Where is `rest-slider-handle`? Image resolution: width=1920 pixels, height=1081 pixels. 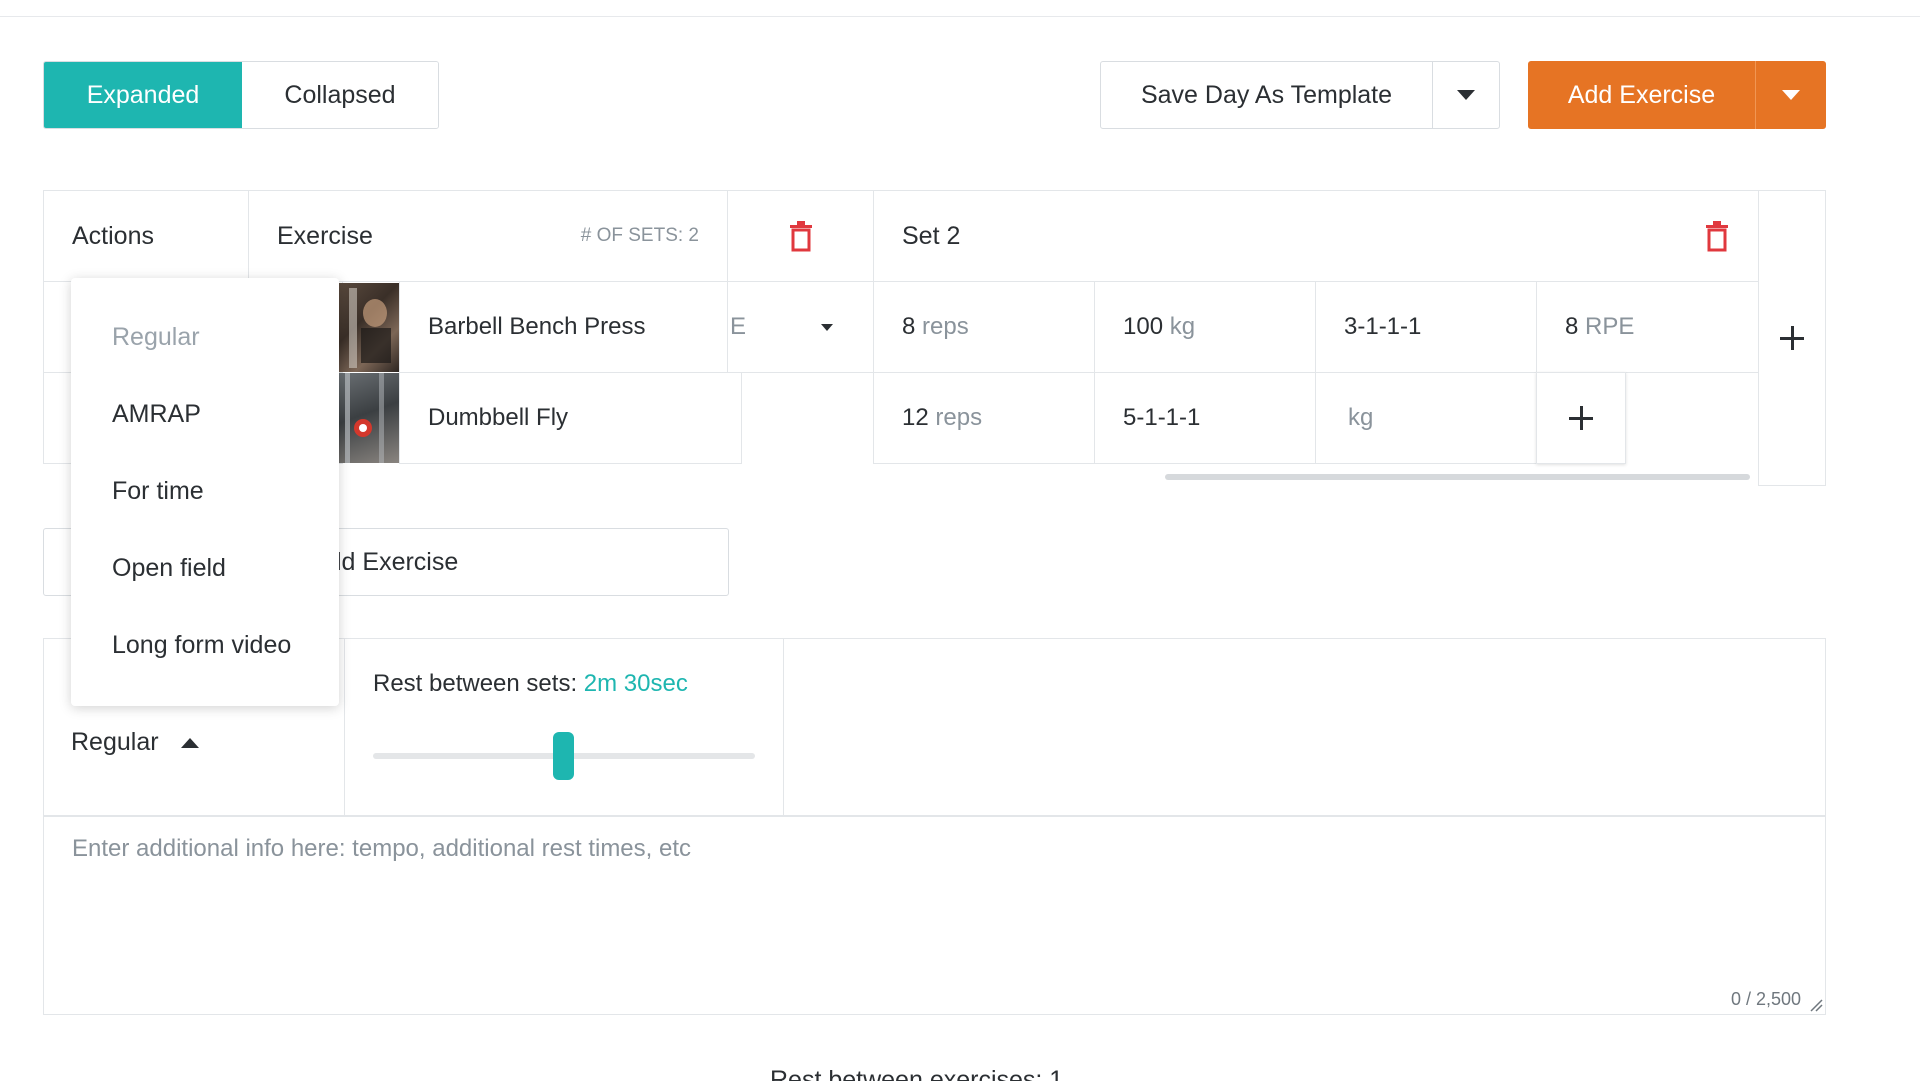 rest-slider-handle is located at coordinates (563, 756).